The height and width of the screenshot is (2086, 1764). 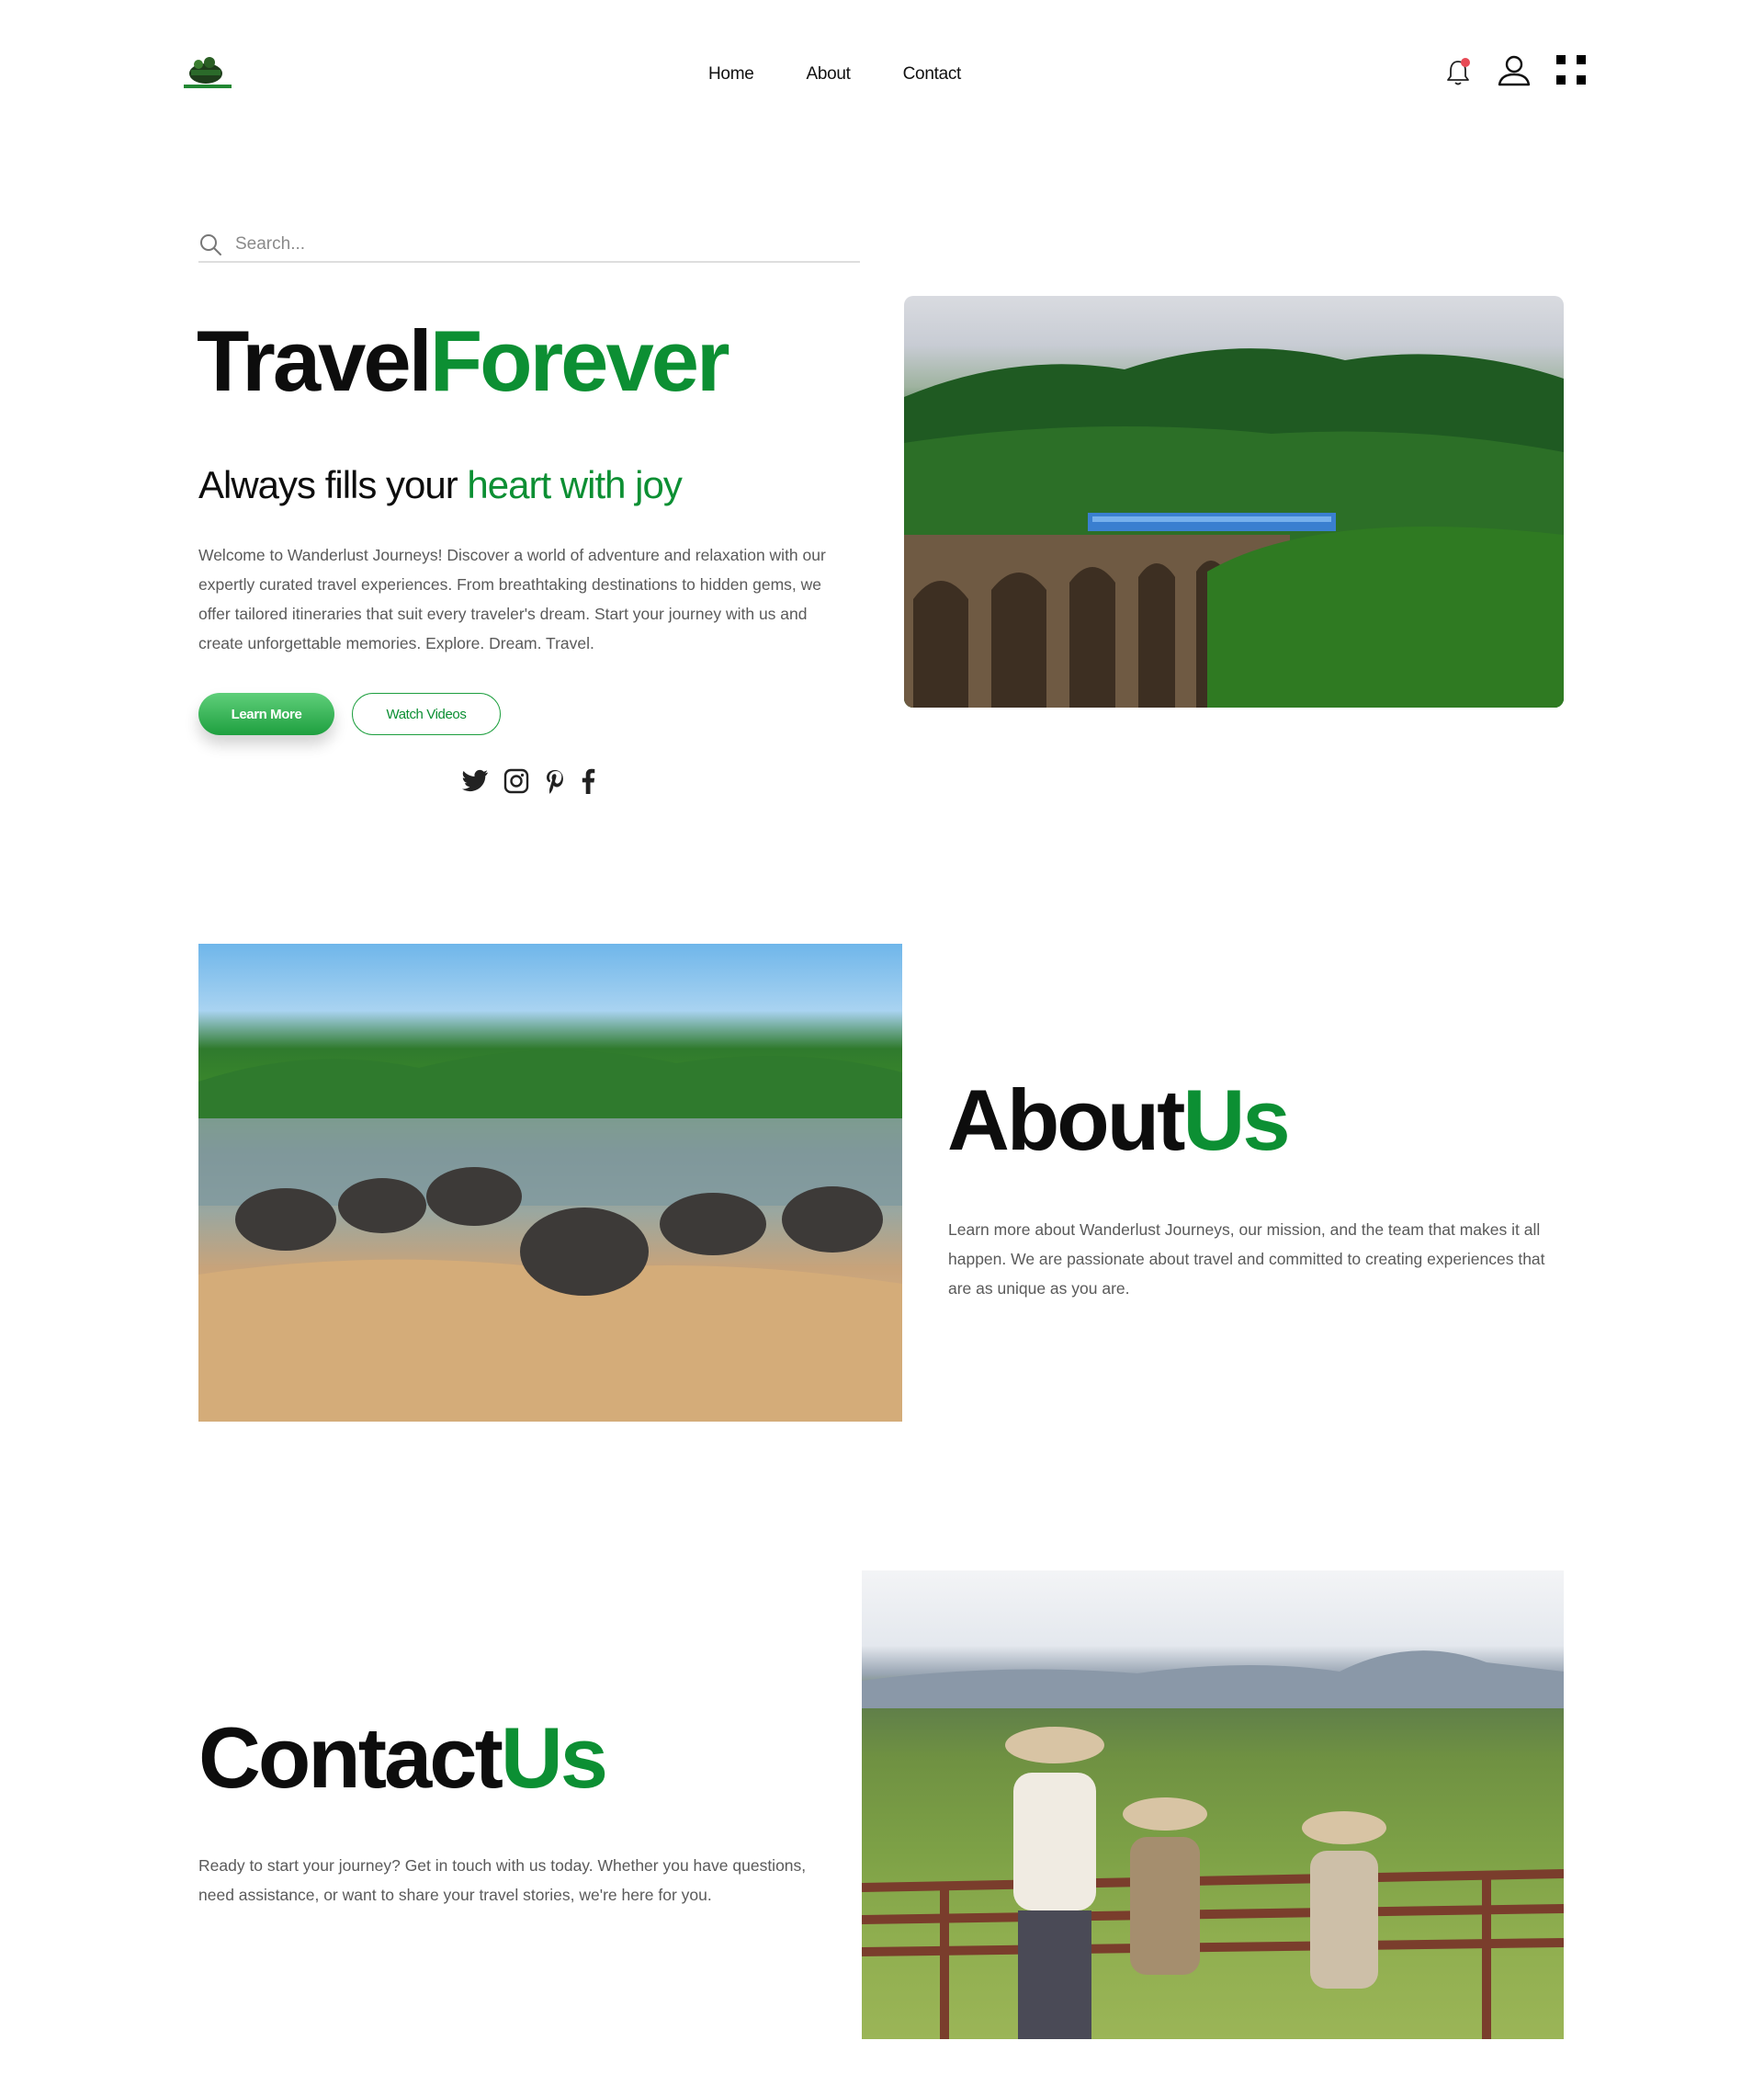 What do you see at coordinates (1236, 1119) in the screenshot?
I see `about-title-part2: Us` at bounding box center [1236, 1119].